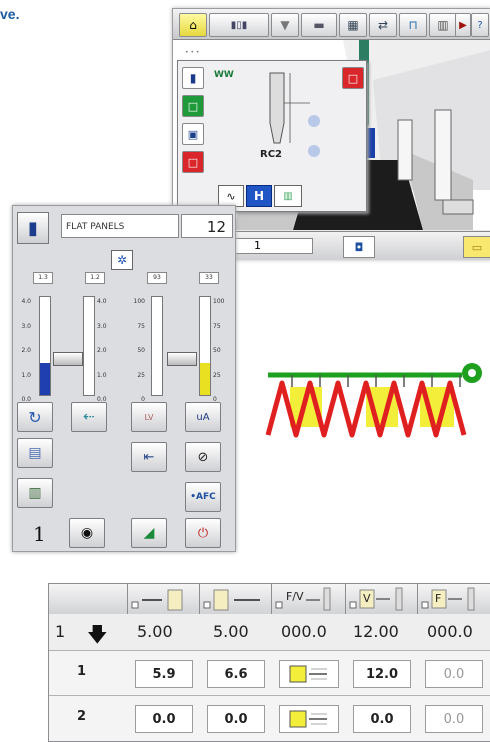  I want to click on tilt-button: ⇠, so click(89, 417).